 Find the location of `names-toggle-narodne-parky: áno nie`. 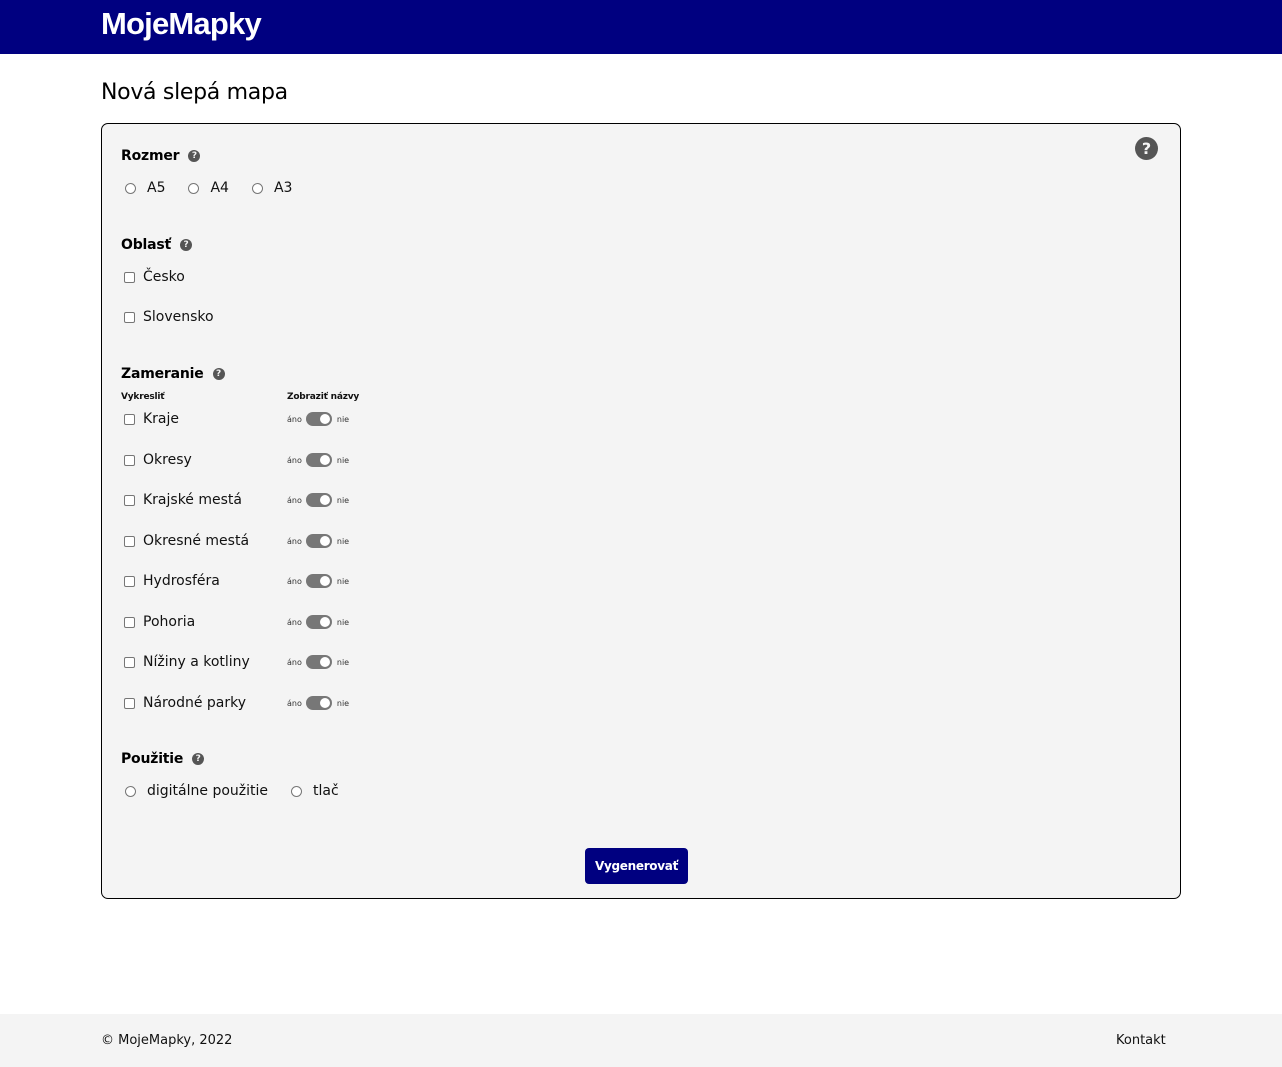

names-toggle-narodne-parky: áno nie is located at coordinates (318, 703).